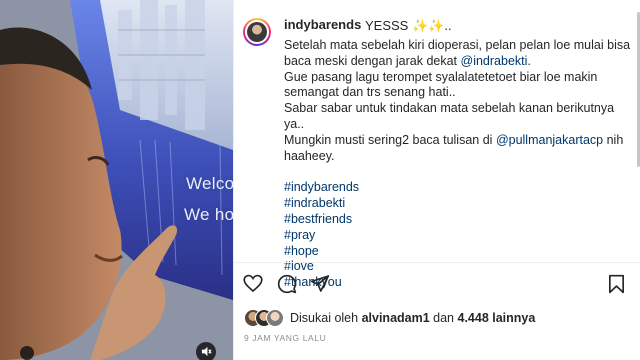 Image resolution: width=640 pixels, height=360 pixels. What do you see at coordinates (388, 139) in the screenshot?
I see `caption-line: Mungkin musti sering2 baca tulisan di` at bounding box center [388, 139].